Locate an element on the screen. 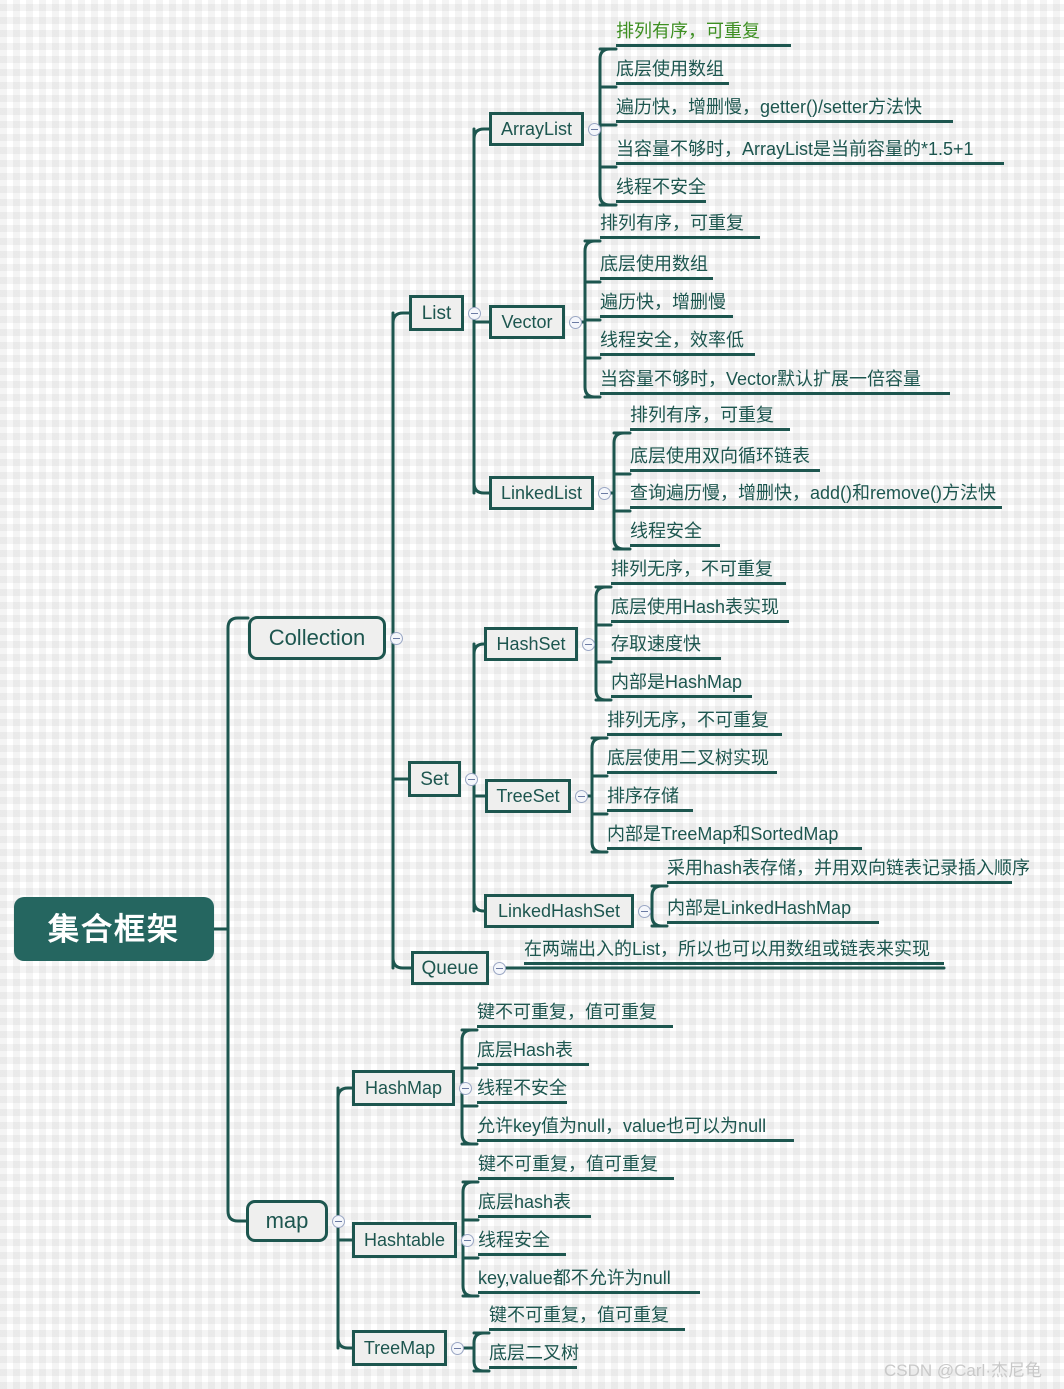 The height and width of the screenshot is (1389, 1064). toggle-arraylist is located at coordinates (594, 129).